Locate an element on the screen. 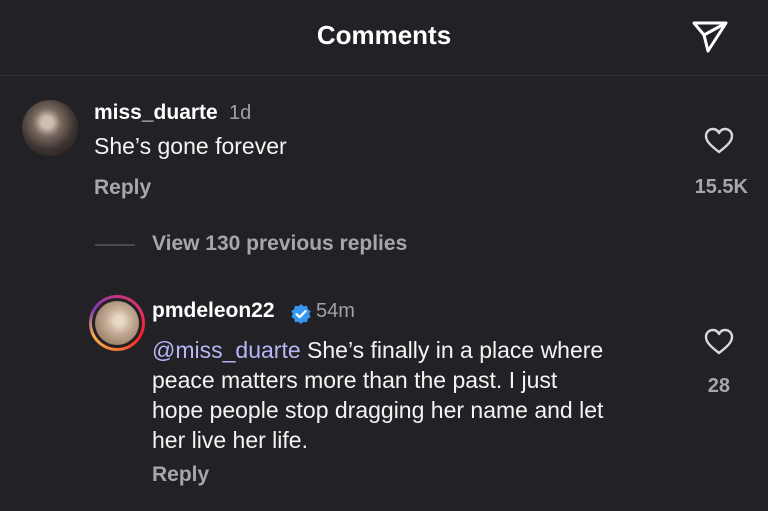  avatar-gap is located at coordinates (117, 323).